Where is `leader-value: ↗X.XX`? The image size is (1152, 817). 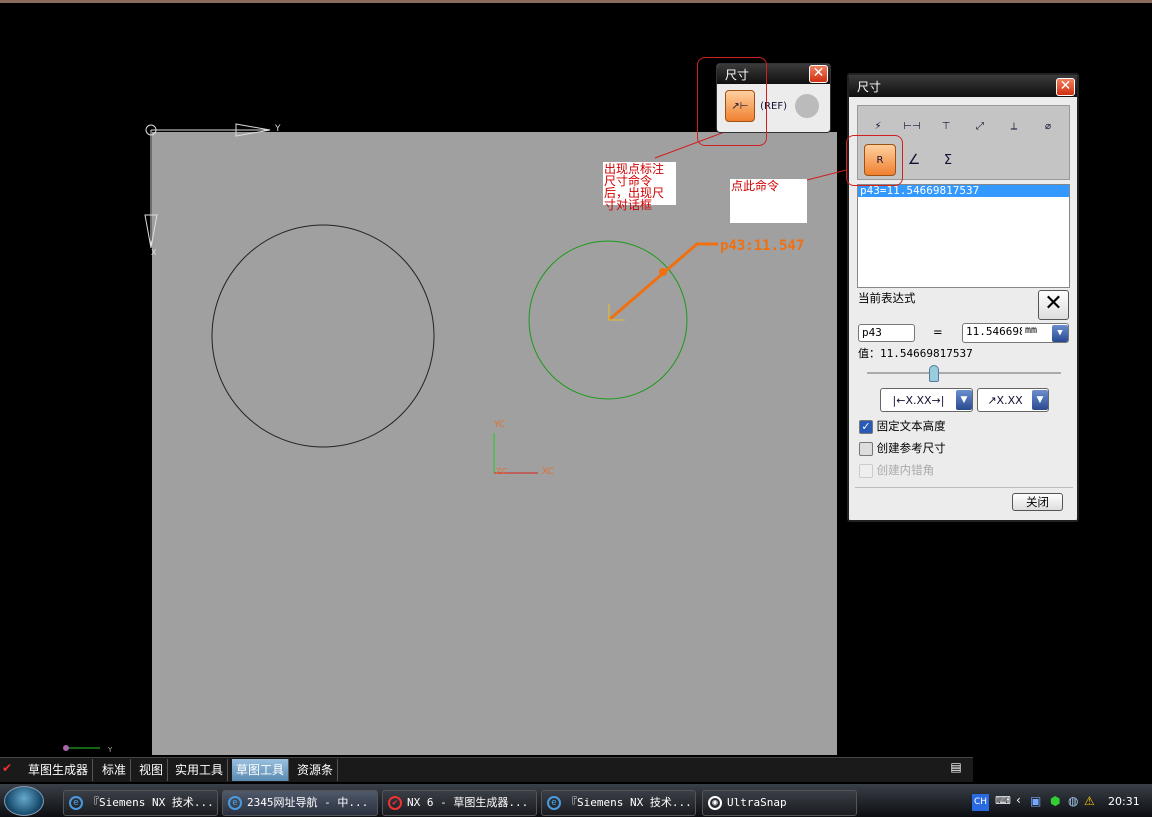 leader-value: ↗X.XX is located at coordinates (1005, 400).